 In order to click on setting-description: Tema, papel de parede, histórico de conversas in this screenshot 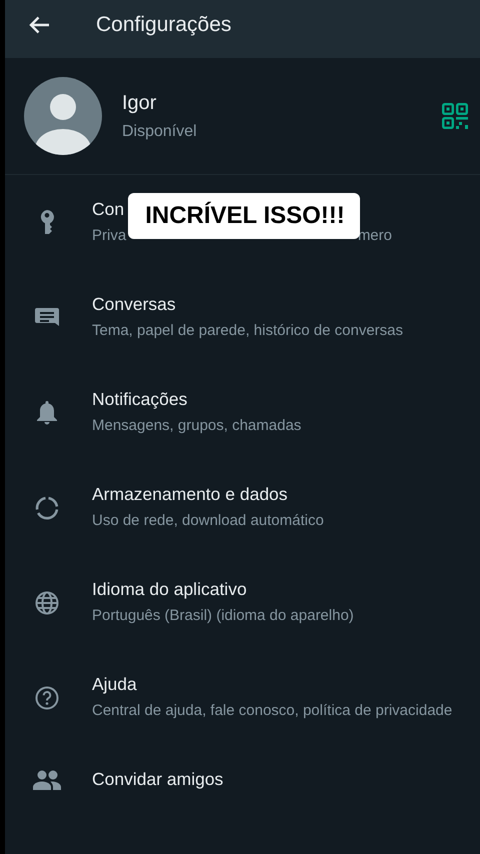, I will do `click(248, 331)`.